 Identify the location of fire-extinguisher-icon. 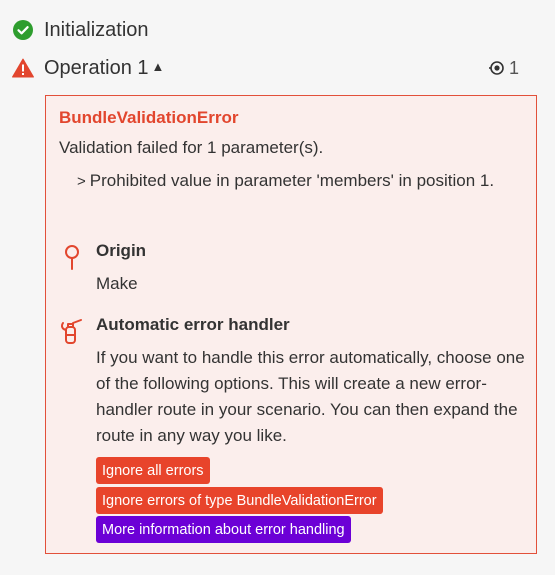
(73, 331).